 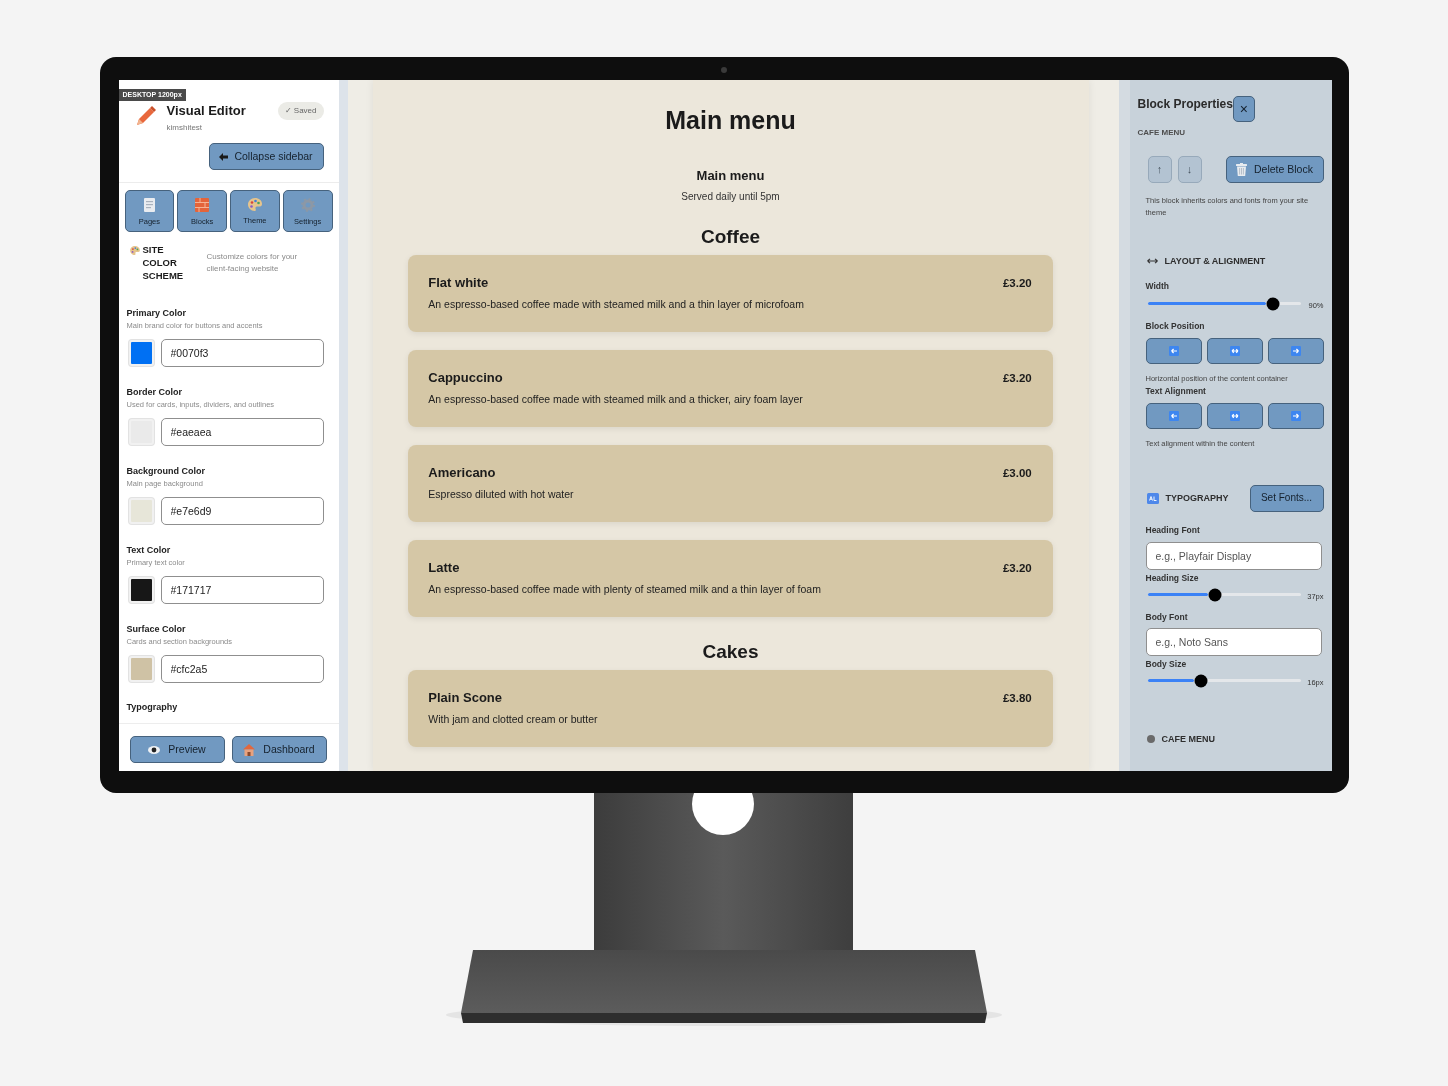 What do you see at coordinates (462, 473) in the screenshot?
I see `item-name: Americano` at bounding box center [462, 473].